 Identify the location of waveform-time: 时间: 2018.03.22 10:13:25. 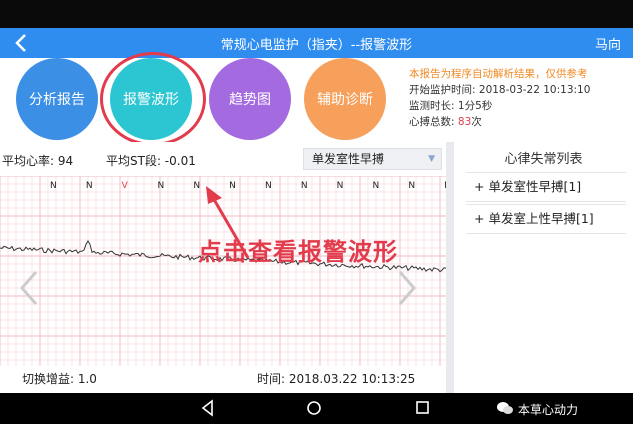
(336, 379).